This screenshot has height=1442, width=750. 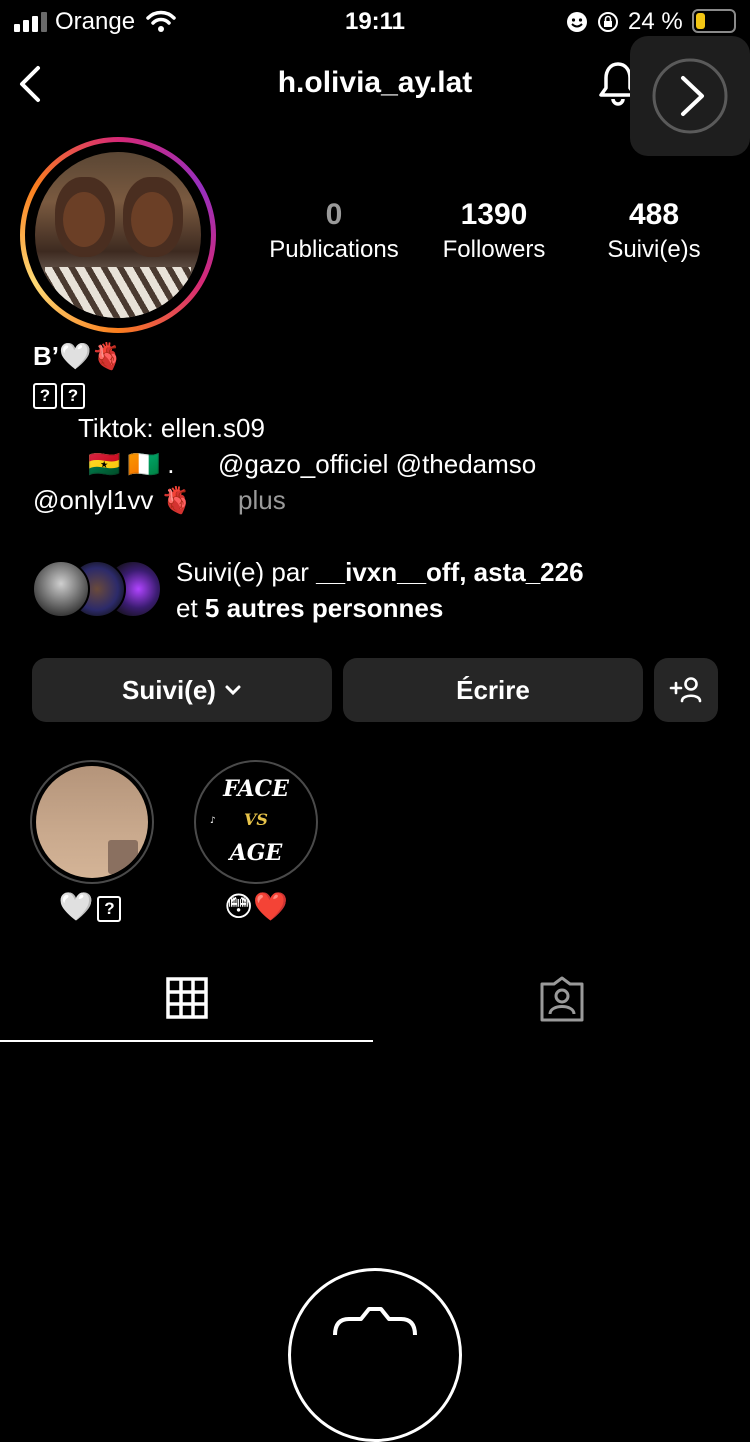 I want to click on bio-mentions: @gazo_officiel @thedamso, so click(x=377, y=464).